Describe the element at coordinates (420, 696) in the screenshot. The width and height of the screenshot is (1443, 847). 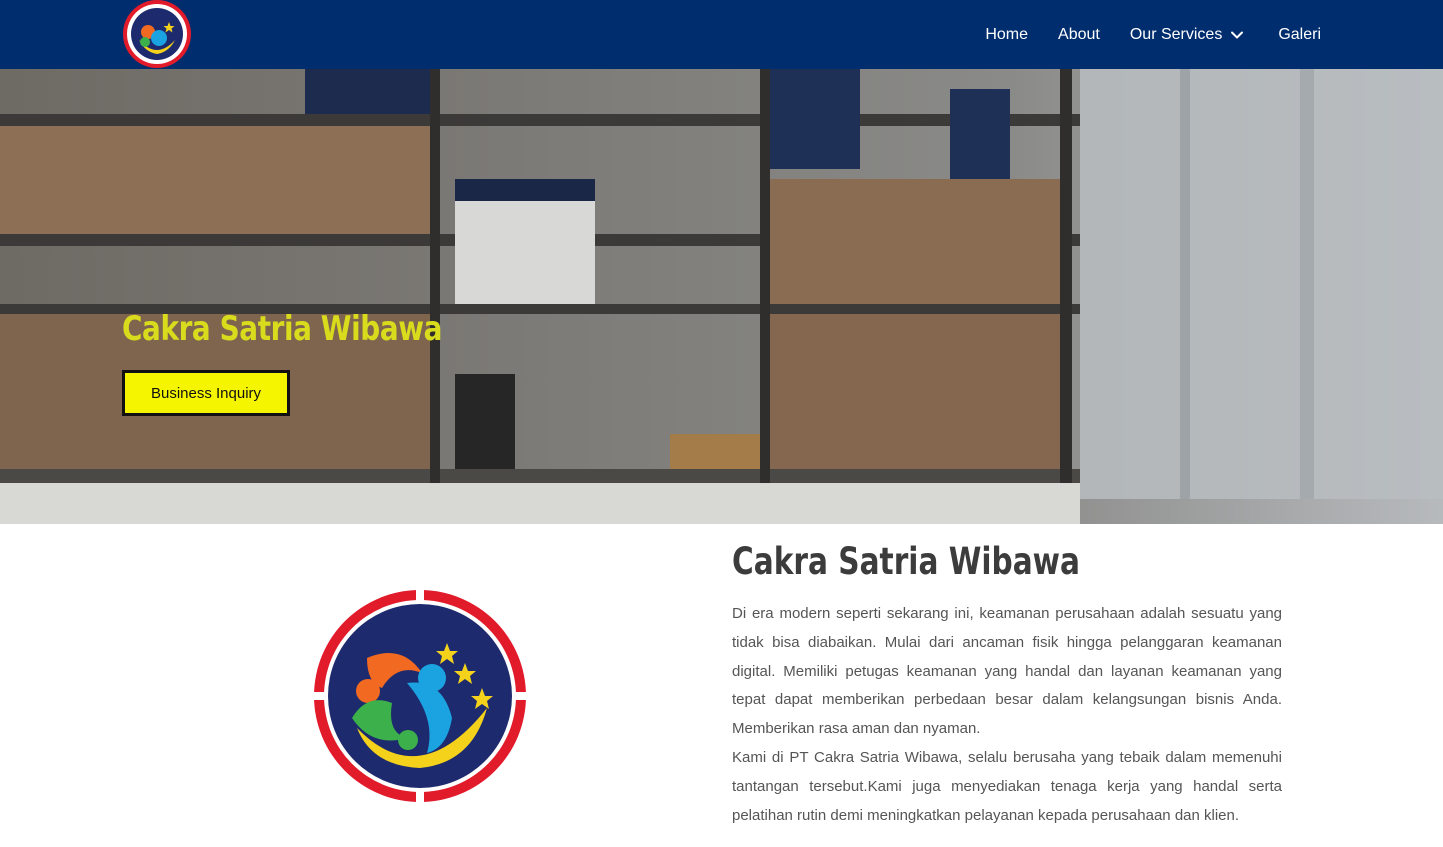
I see `about-logo` at that location.